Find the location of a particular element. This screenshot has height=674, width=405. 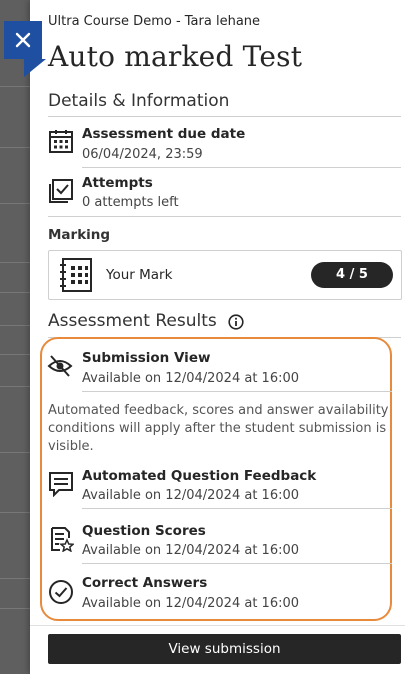

question-feedback-value: Available on 12/04/2024 at 16:00 is located at coordinates (191, 495).